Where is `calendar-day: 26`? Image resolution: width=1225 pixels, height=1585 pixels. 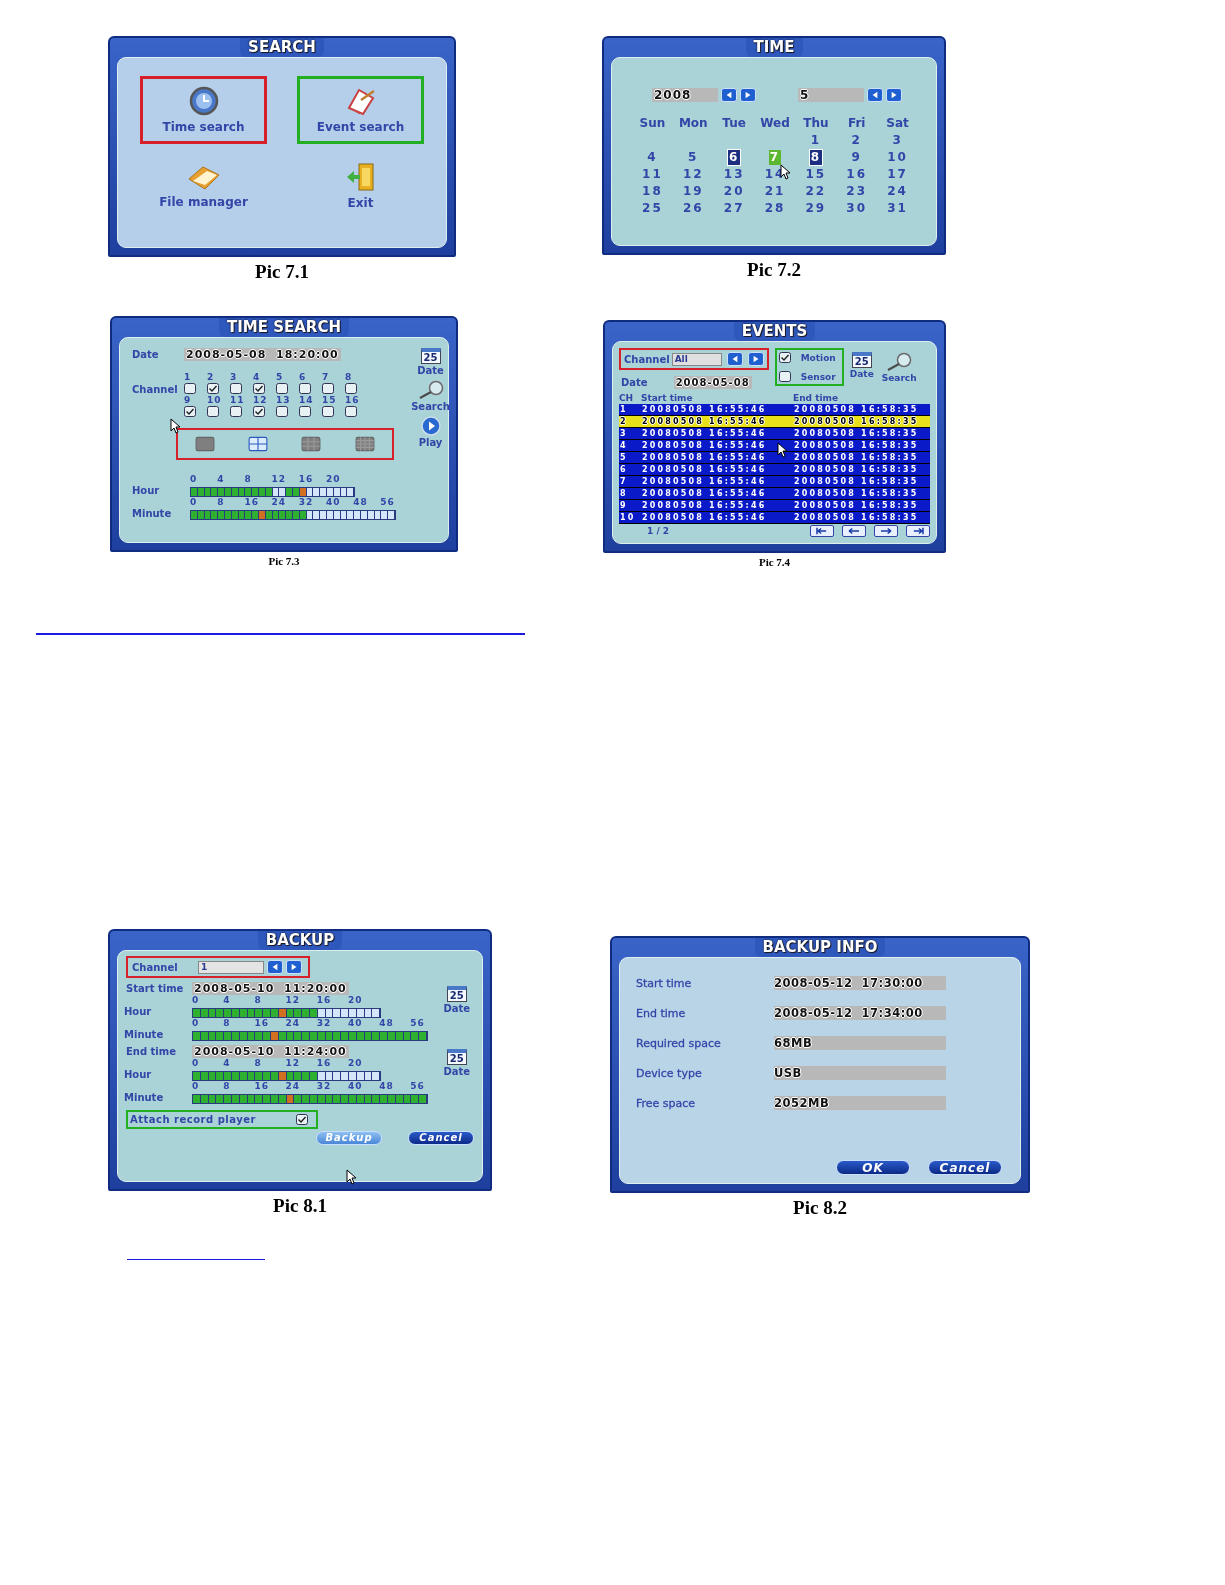 calendar-day: 26 is located at coordinates (693, 208).